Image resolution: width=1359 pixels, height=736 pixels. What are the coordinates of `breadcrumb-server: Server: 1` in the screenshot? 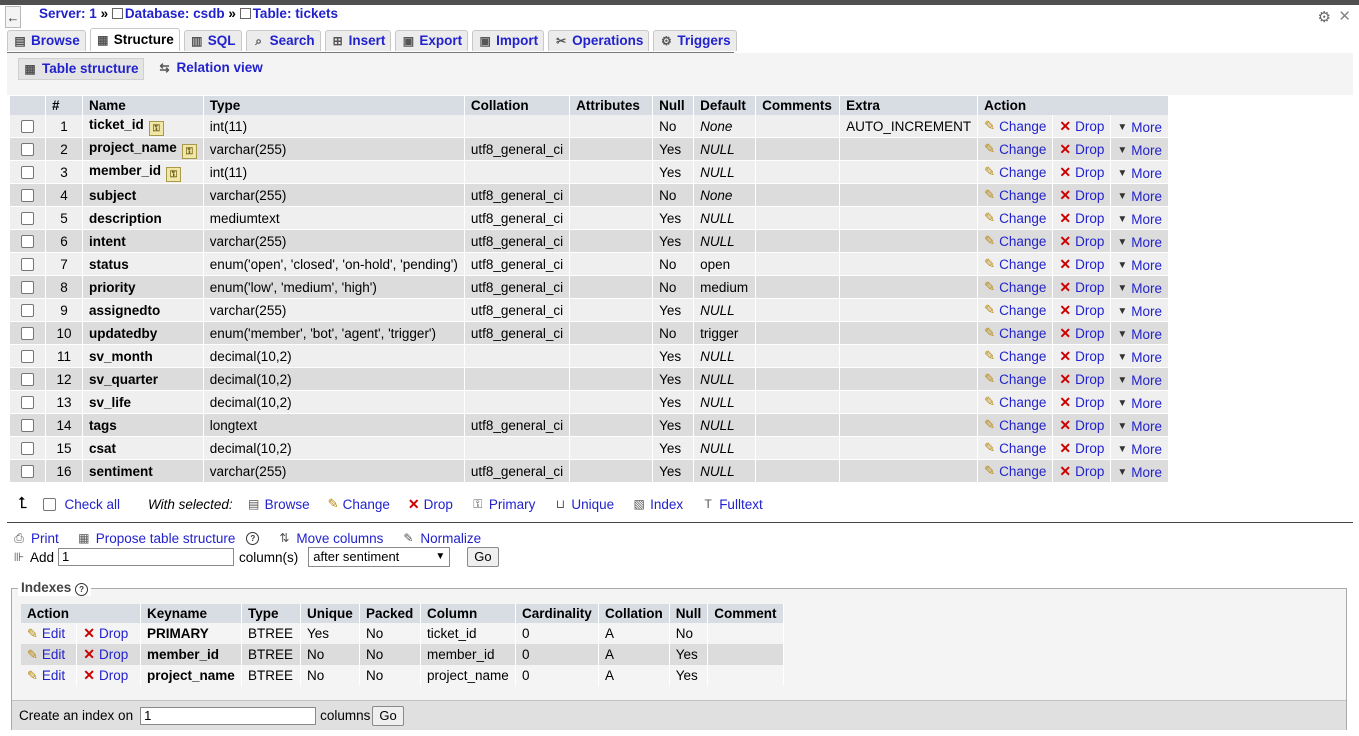 It's located at (68, 13).